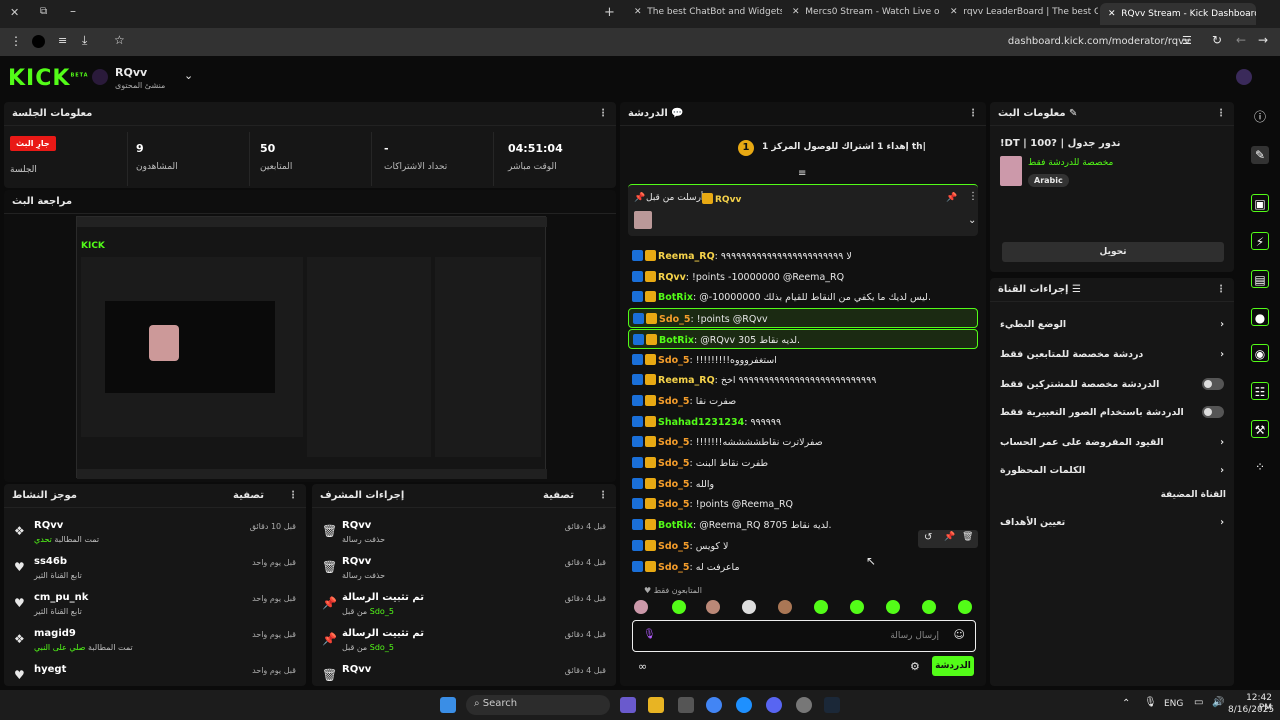 The height and width of the screenshot is (720, 1280). I want to click on file-explorer-icon, so click(656, 705).